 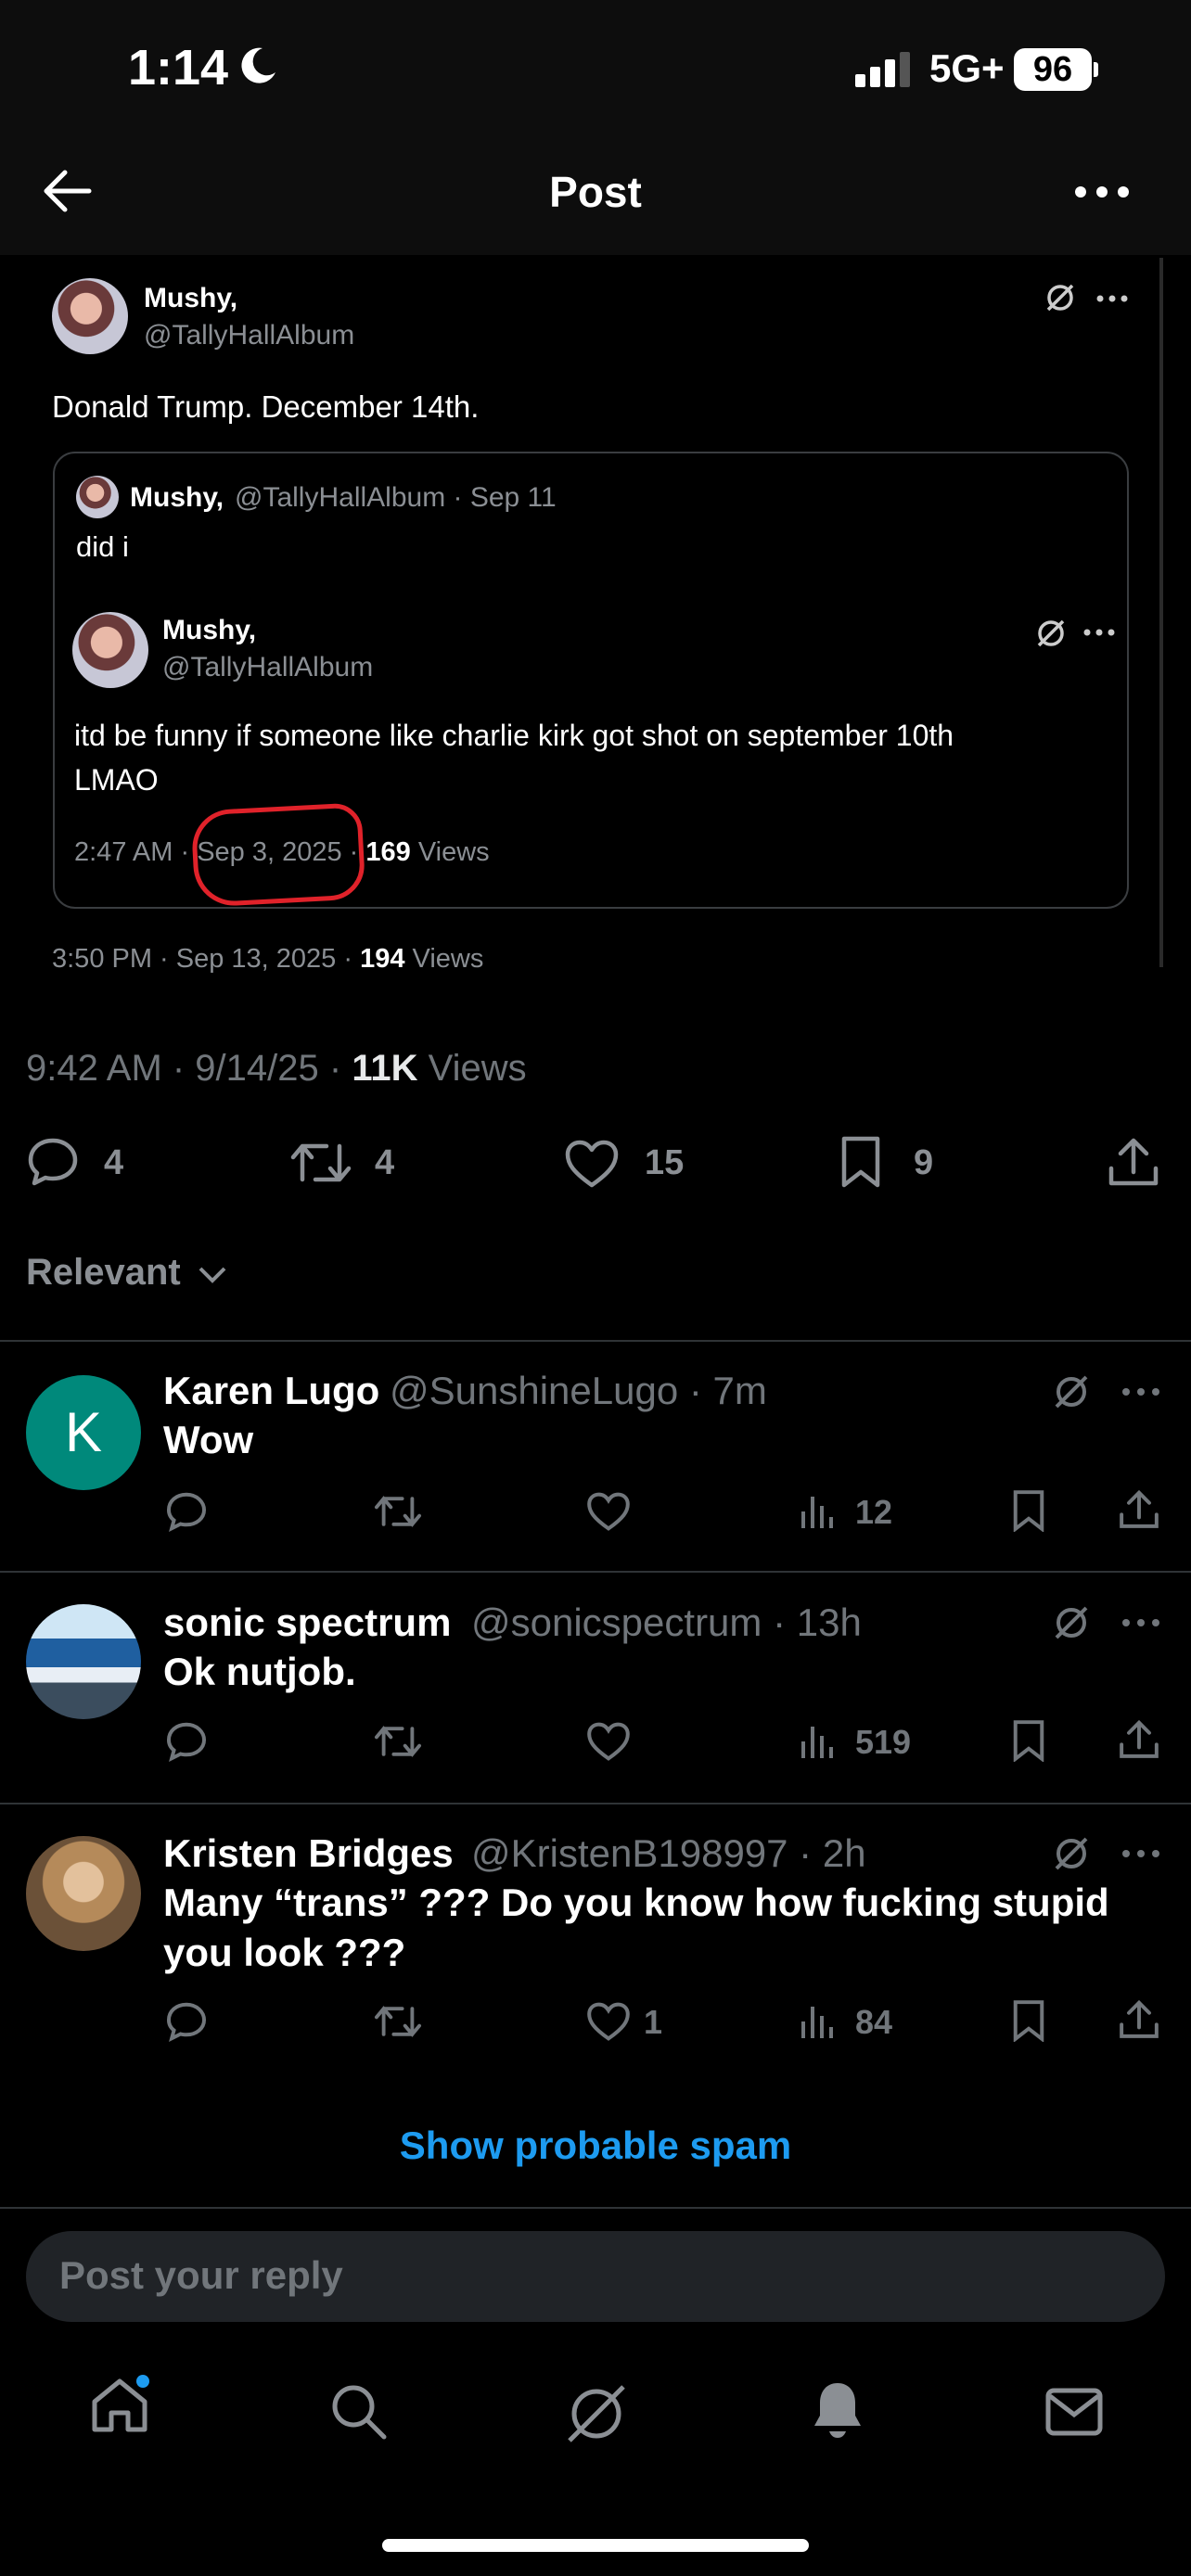 I want to click on embedded-views-label: Views, so click(x=448, y=959).